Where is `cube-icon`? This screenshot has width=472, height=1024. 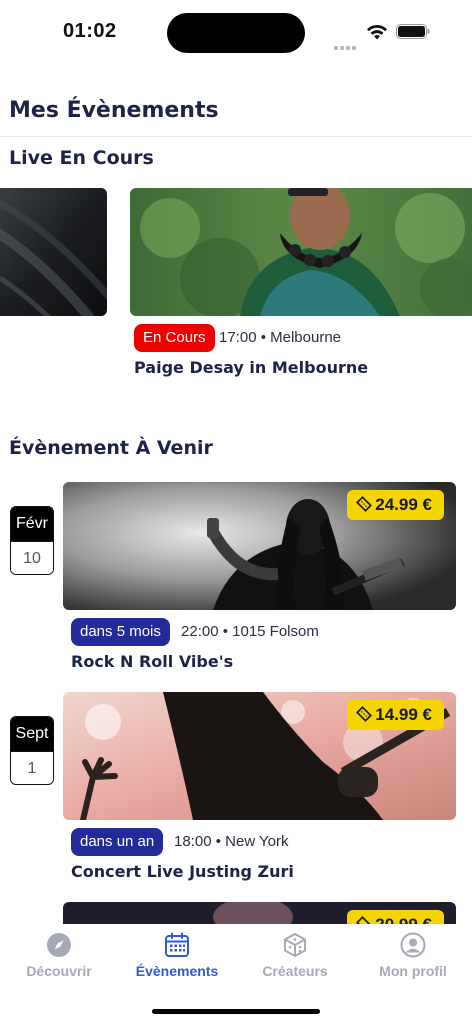 cube-icon is located at coordinates (295, 945).